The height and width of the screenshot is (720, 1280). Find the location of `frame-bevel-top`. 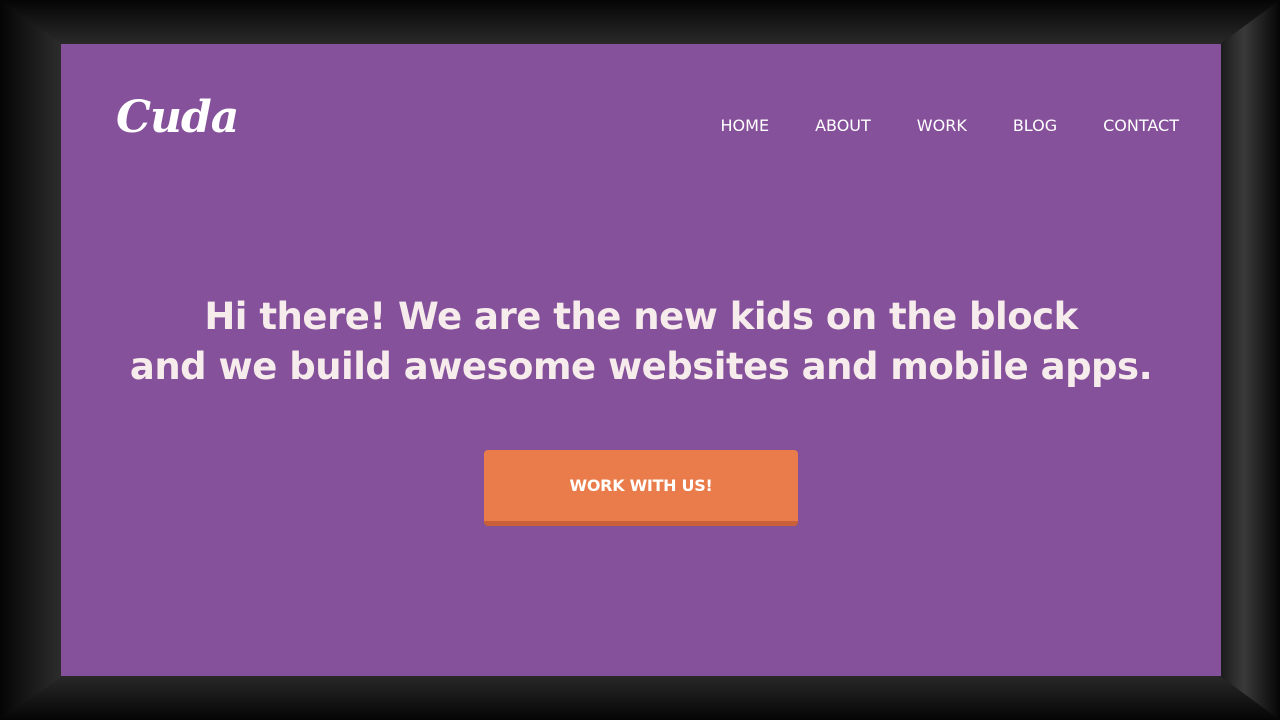

frame-bevel-top is located at coordinates (640, 23).